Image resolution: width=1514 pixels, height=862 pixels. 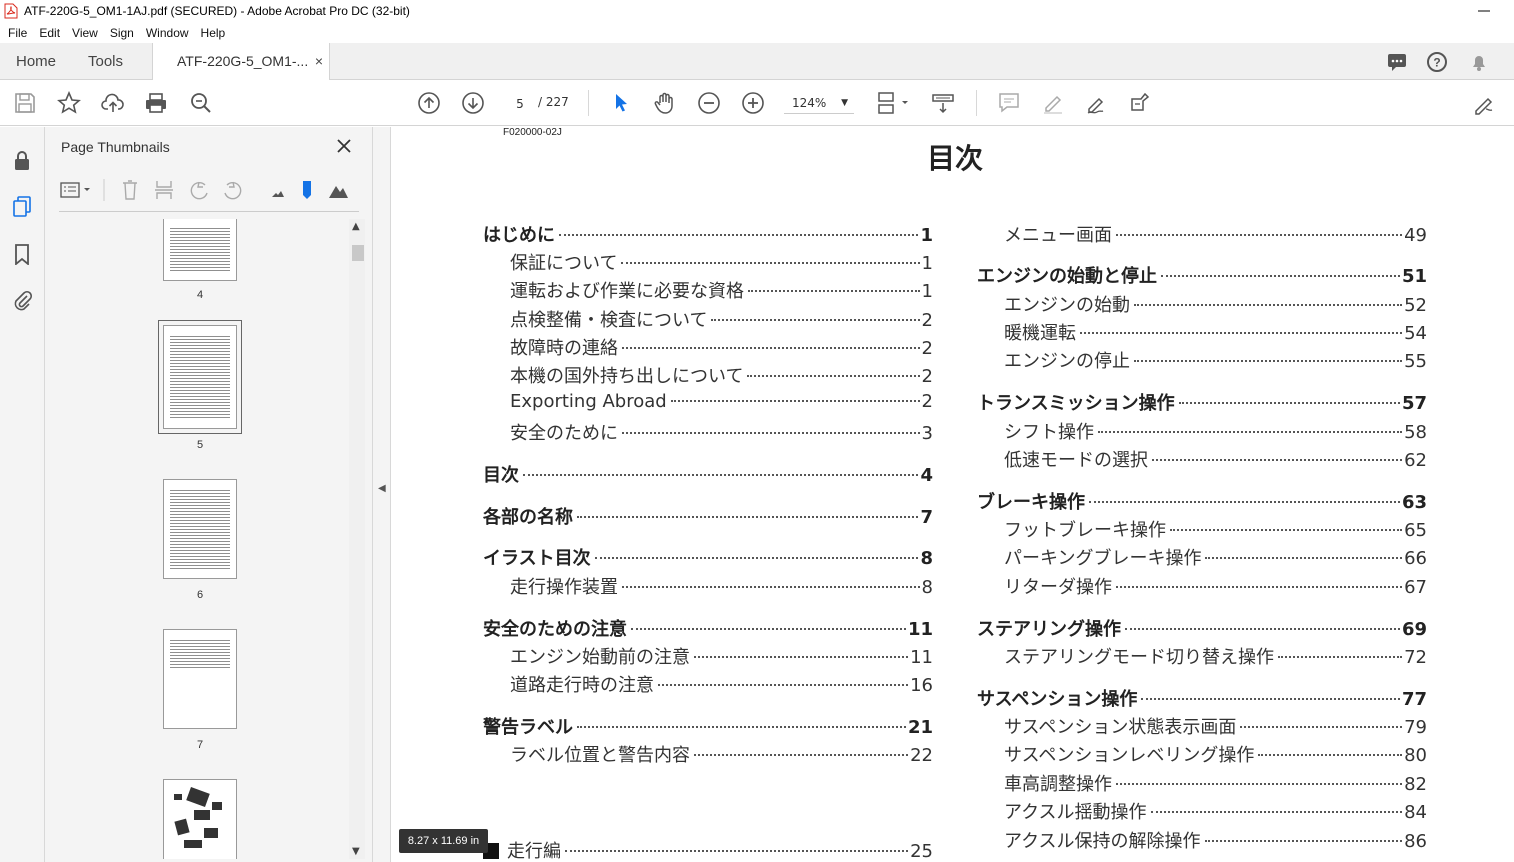 I want to click on menu-edit: Edit, so click(x=49, y=33).